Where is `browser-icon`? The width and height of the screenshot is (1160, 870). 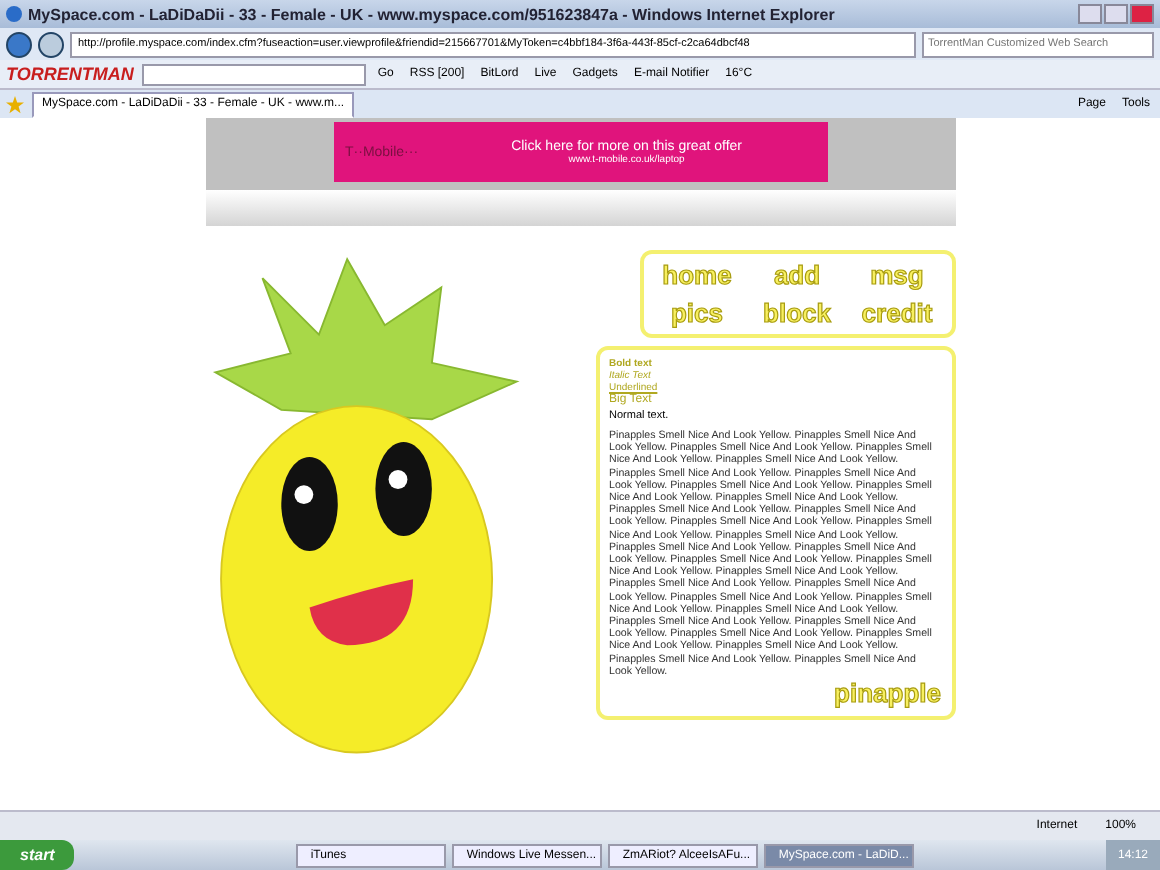 browser-icon is located at coordinates (14, 14).